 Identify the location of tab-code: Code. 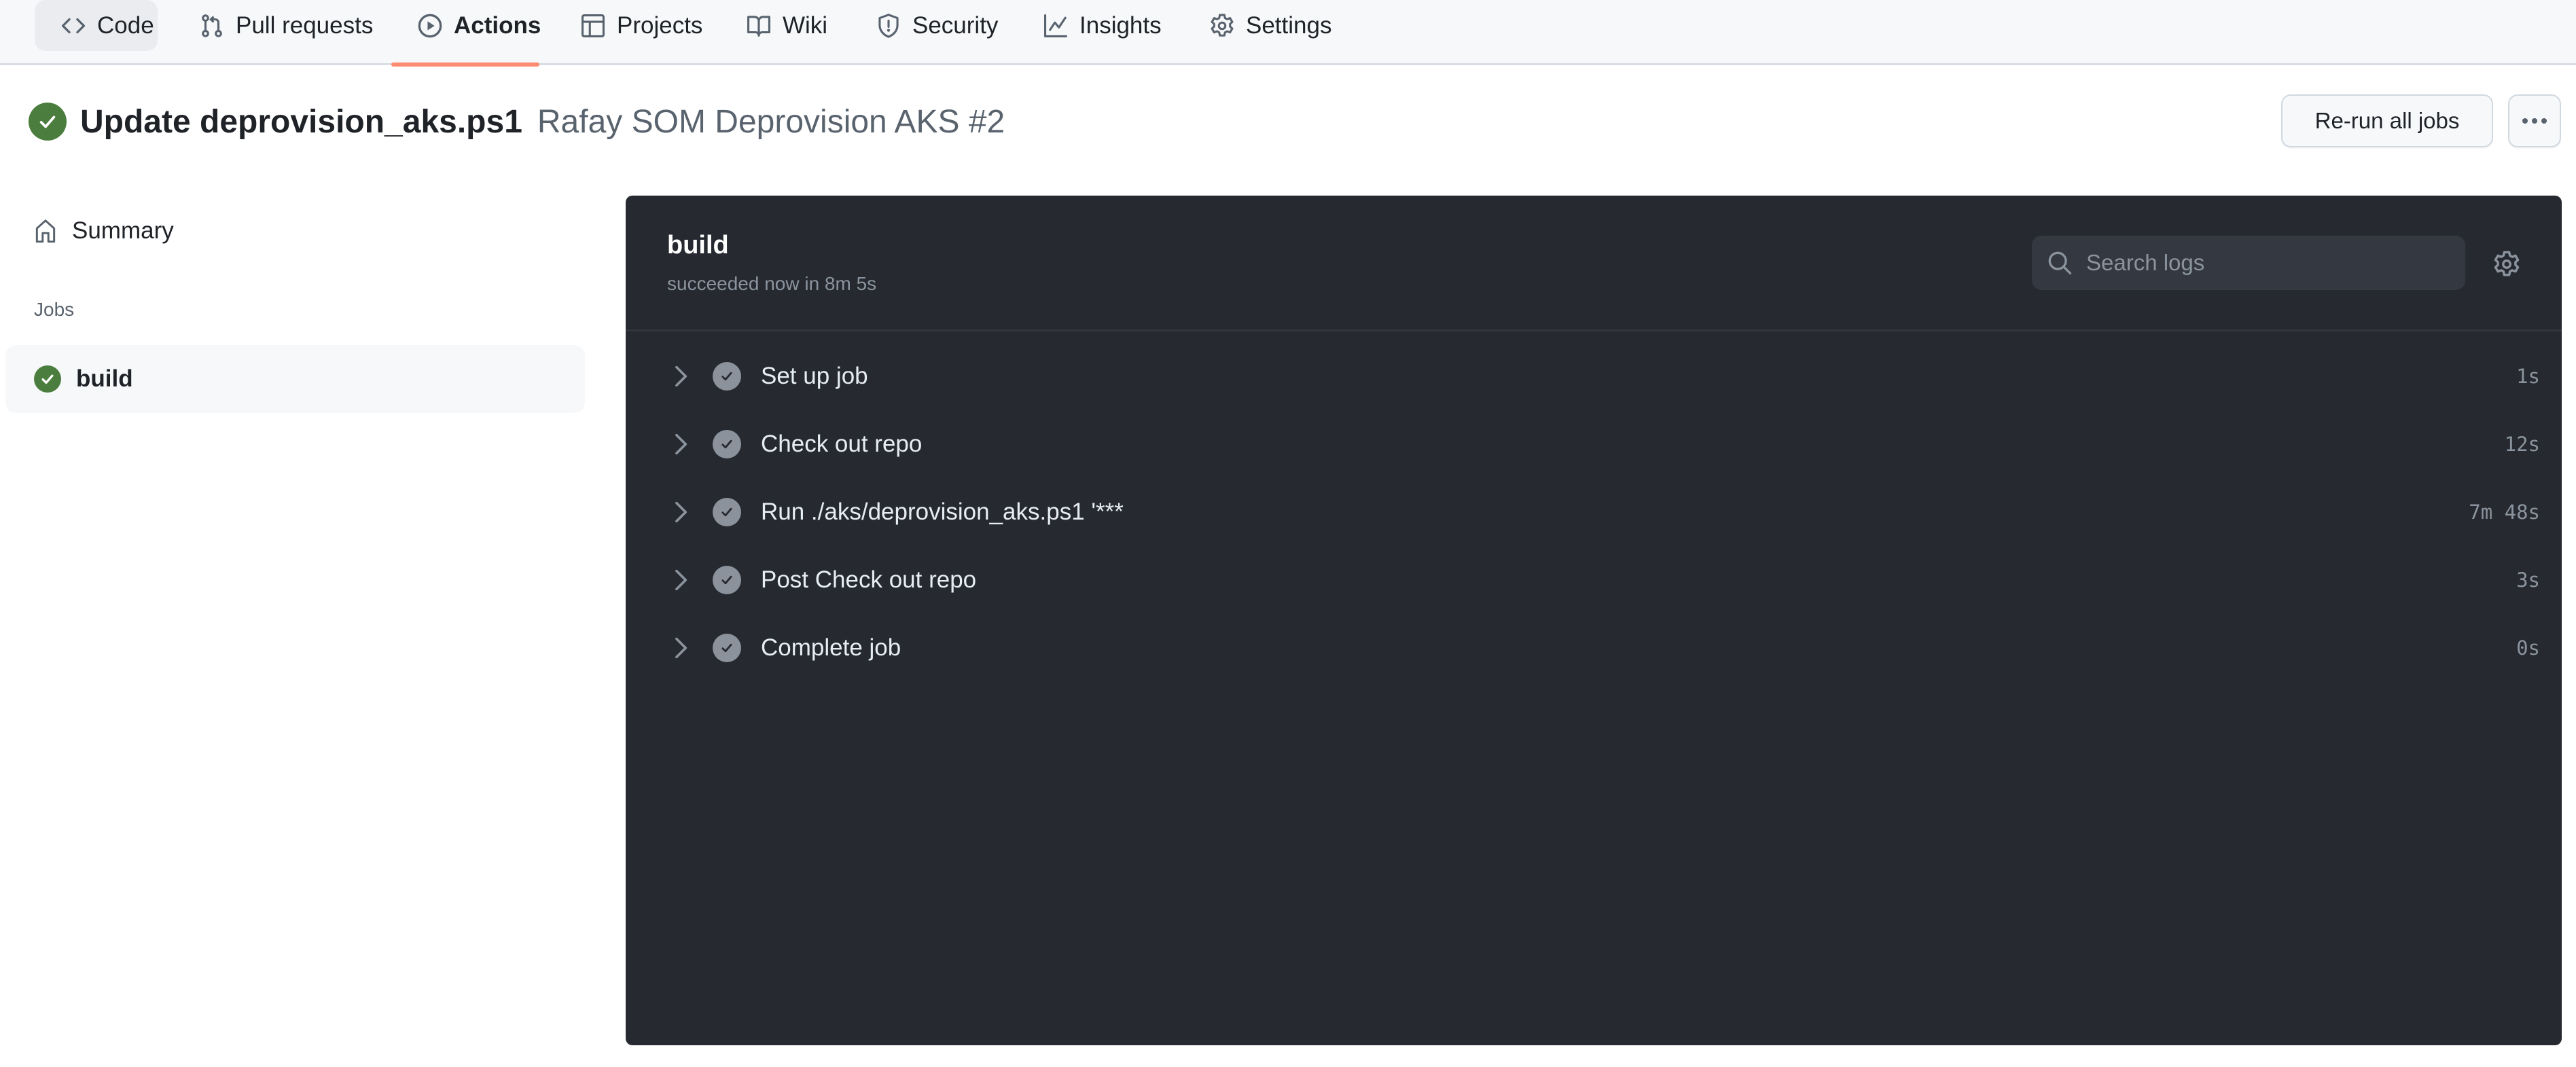
(96, 25).